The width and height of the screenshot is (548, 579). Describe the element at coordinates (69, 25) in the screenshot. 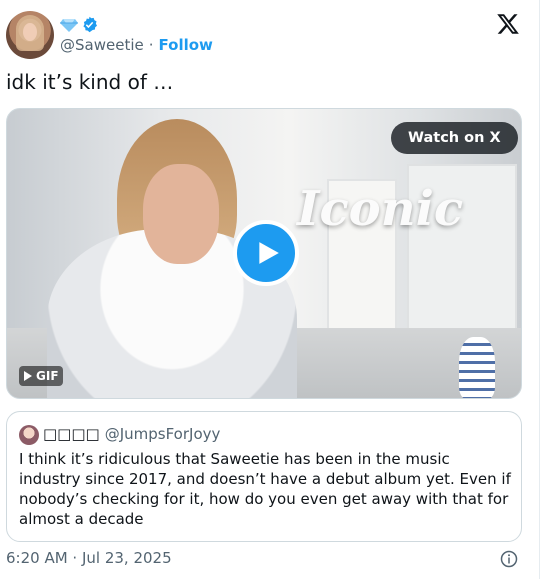

I see `diamond-icon` at that location.